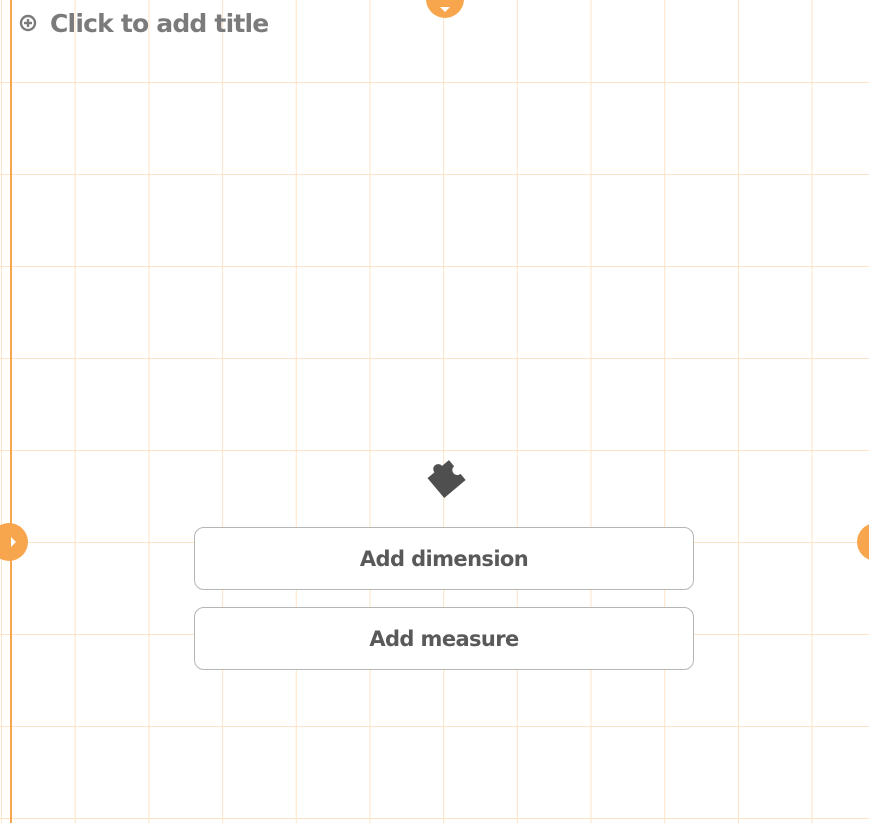  I want to click on add-measure-button: Add measure, so click(444, 638).